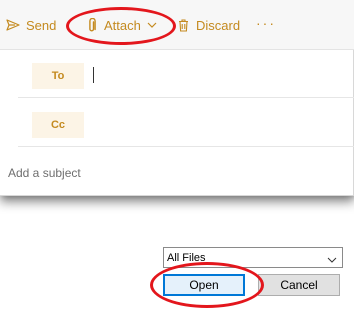 The height and width of the screenshot is (309, 354). I want to click on attach-button: Attach, so click(122, 25).